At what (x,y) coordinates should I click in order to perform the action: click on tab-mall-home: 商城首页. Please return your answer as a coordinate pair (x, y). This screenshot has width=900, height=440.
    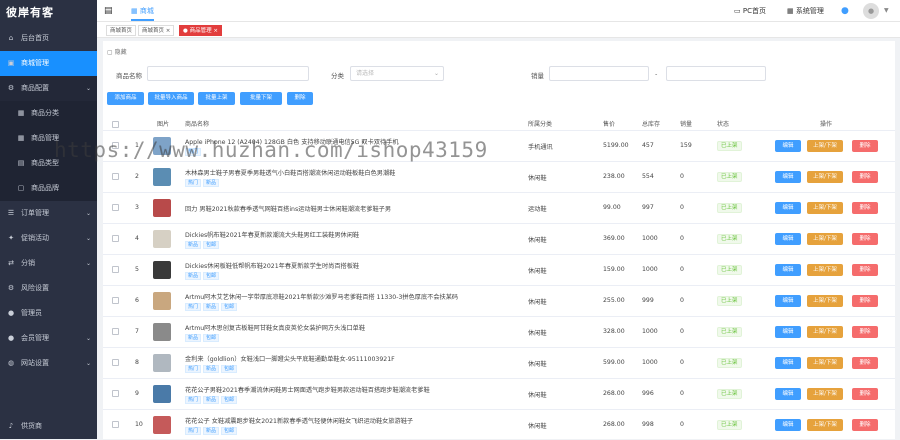
    Looking at the image, I should click on (121, 30).